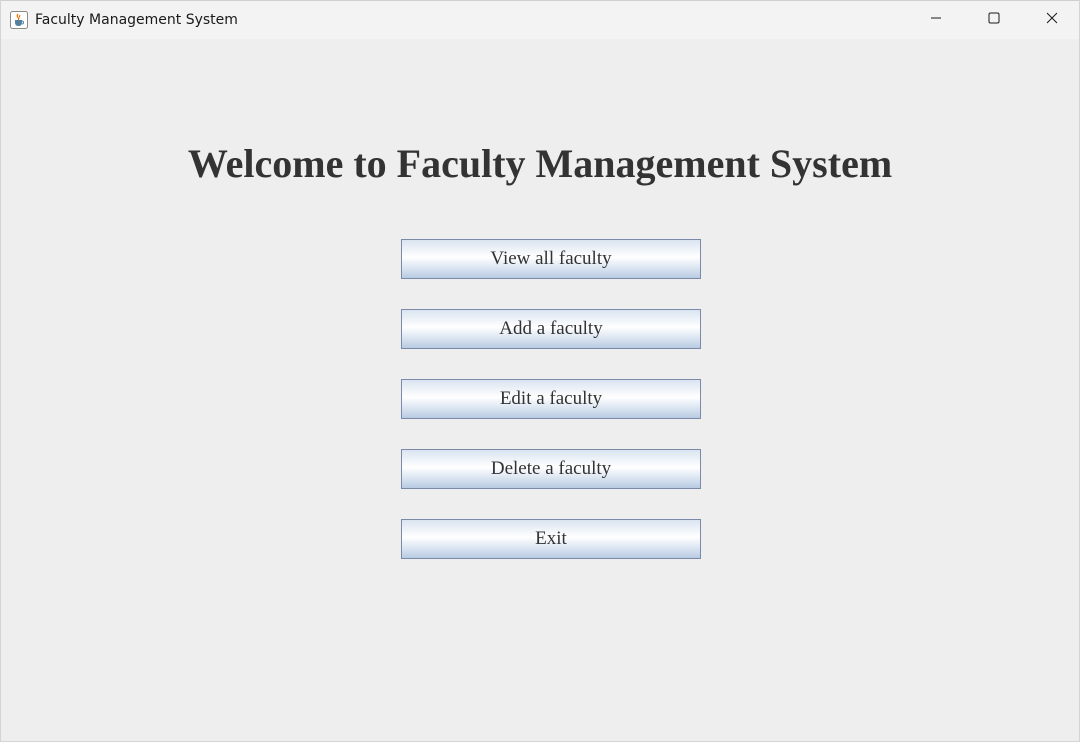 Image resolution: width=1080 pixels, height=742 pixels. I want to click on close-button, so click(1052, 20).